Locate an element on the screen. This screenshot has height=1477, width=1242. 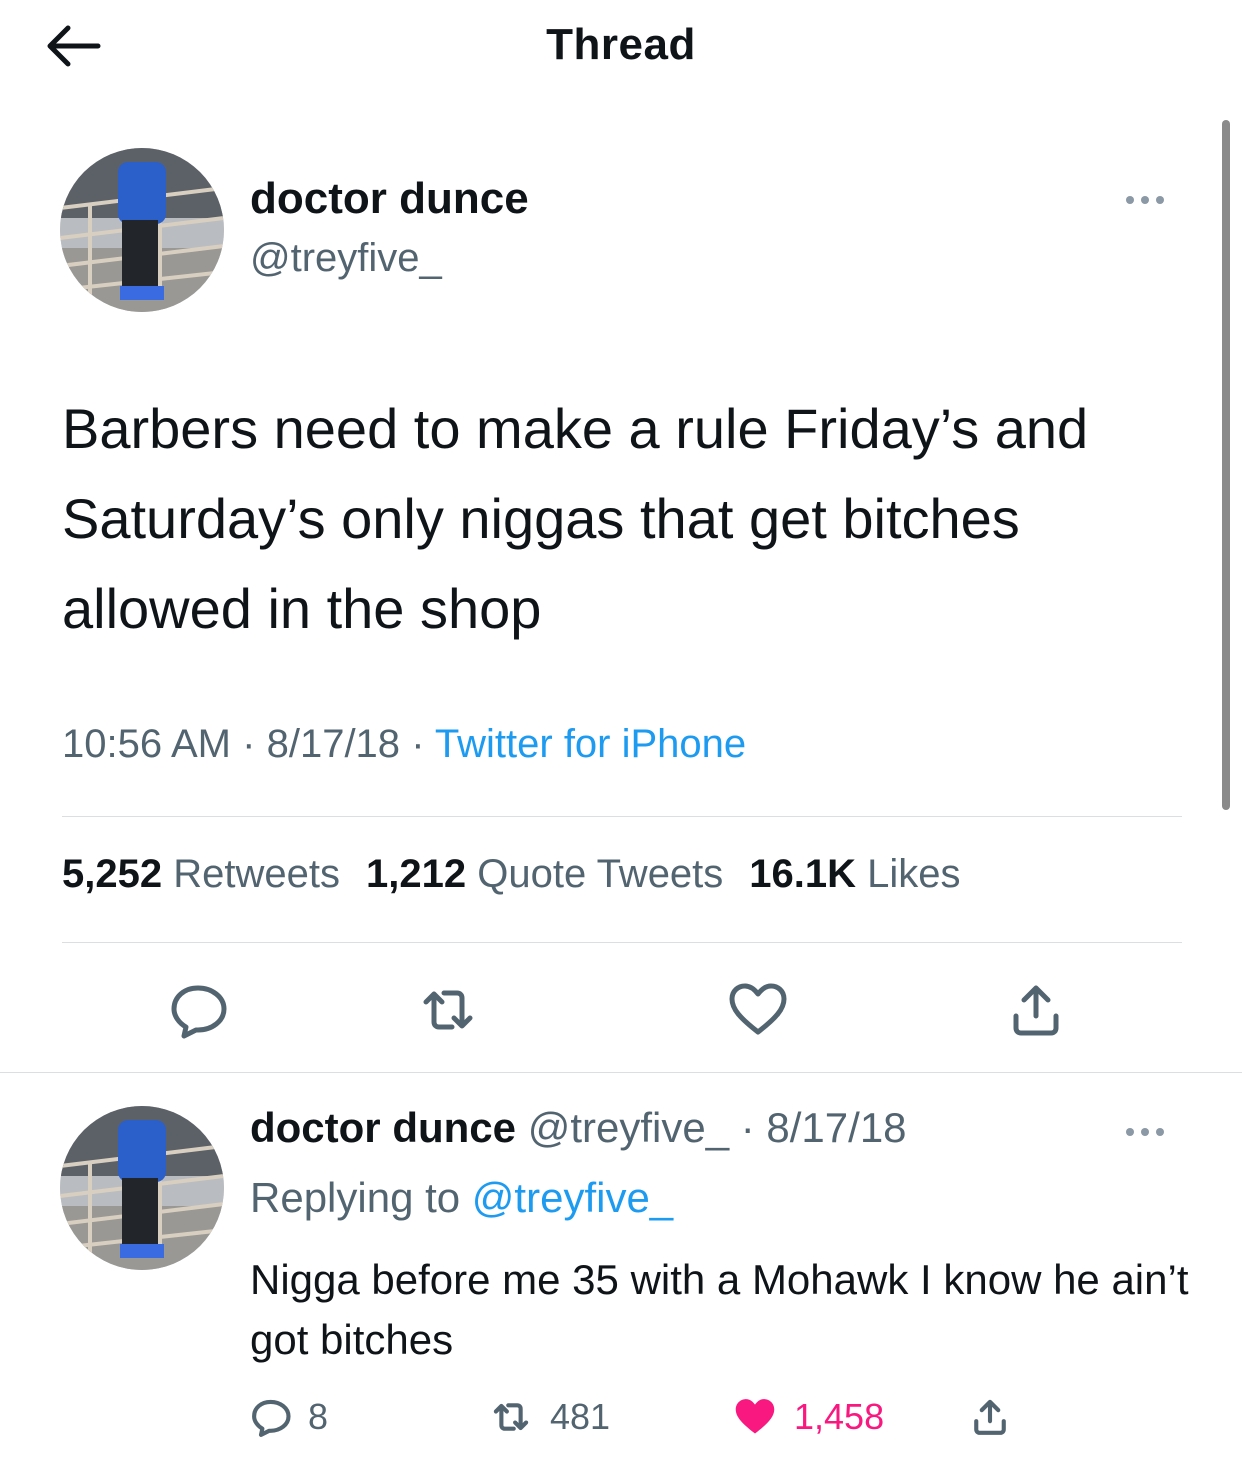
reply-count: 8 is located at coordinates (318, 1416).